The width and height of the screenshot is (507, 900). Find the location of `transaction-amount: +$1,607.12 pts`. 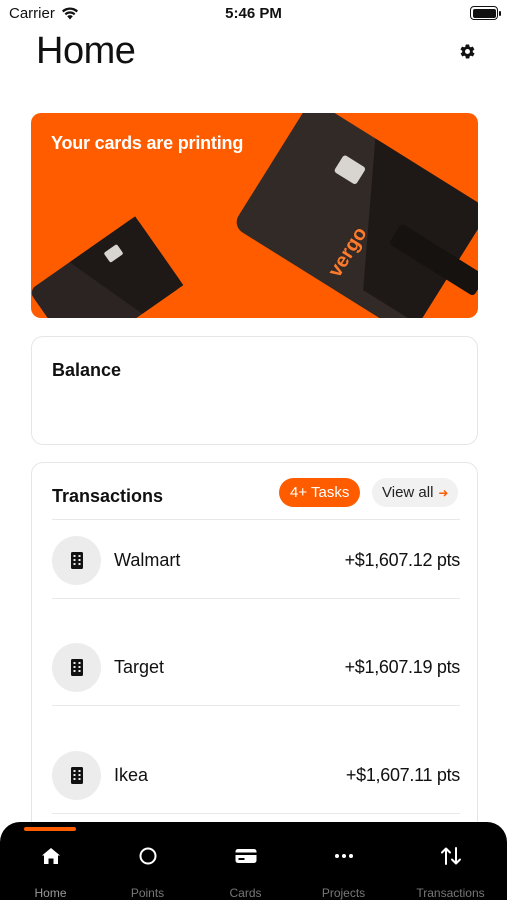

transaction-amount: +$1,607.12 pts is located at coordinates (402, 559).